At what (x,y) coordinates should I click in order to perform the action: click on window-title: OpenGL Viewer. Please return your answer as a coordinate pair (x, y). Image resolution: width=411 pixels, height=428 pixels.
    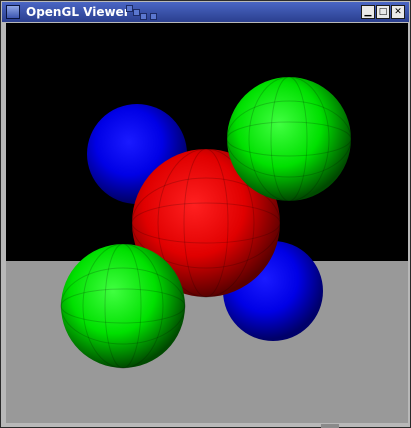
    Looking at the image, I should click on (78, 12).